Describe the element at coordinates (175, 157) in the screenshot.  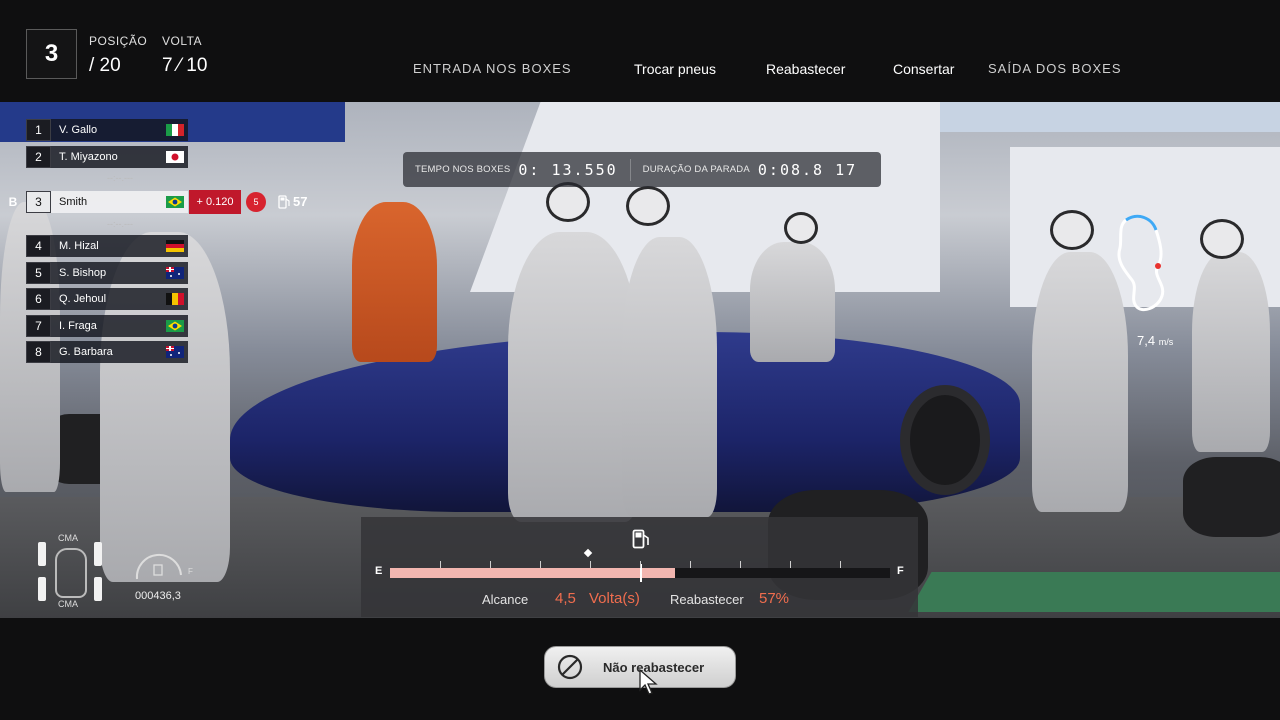
I see `japan-flag-icon` at that location.